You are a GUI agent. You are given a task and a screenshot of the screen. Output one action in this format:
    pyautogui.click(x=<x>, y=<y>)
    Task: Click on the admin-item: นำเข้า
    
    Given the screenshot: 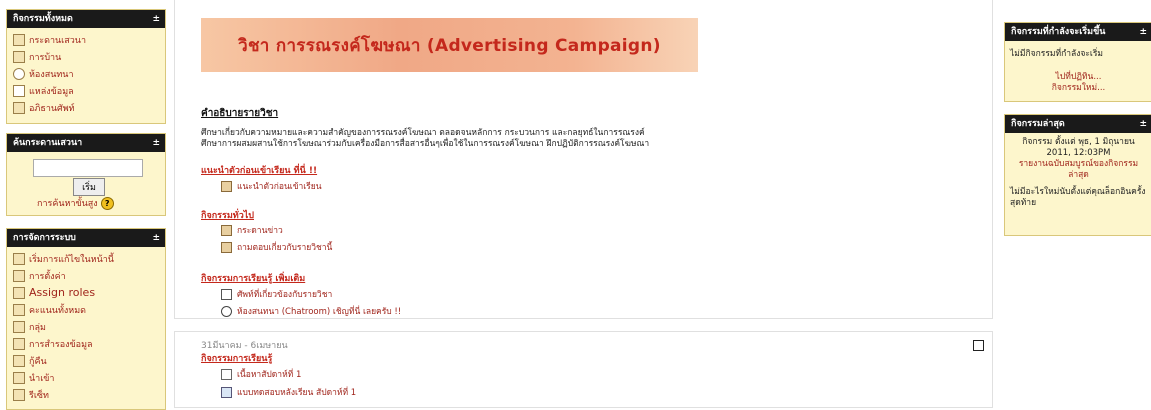 What is the action you would take?
    pyautogui.click(x=86, y=377)
    